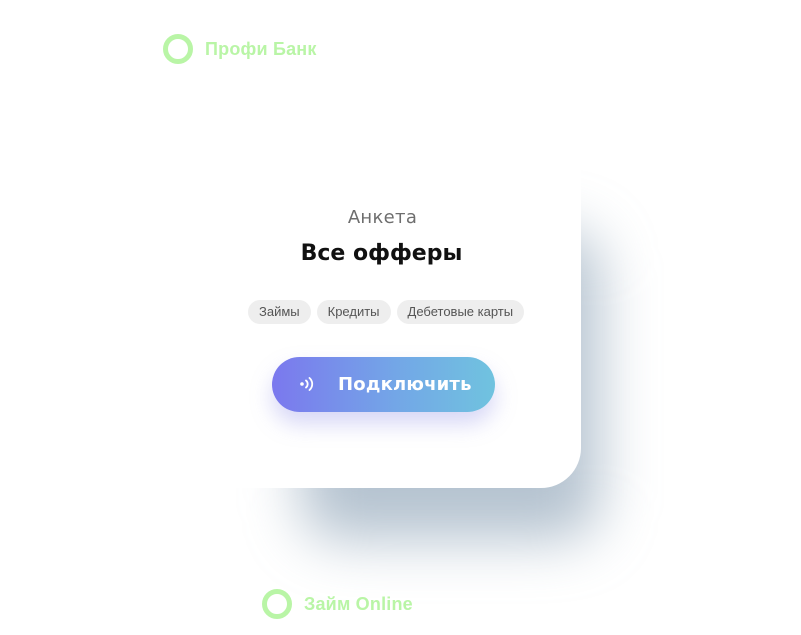  Describe the element at coordinates (405, 384) in the screenshot. I see `connect-button-label: Подключить` at that location.